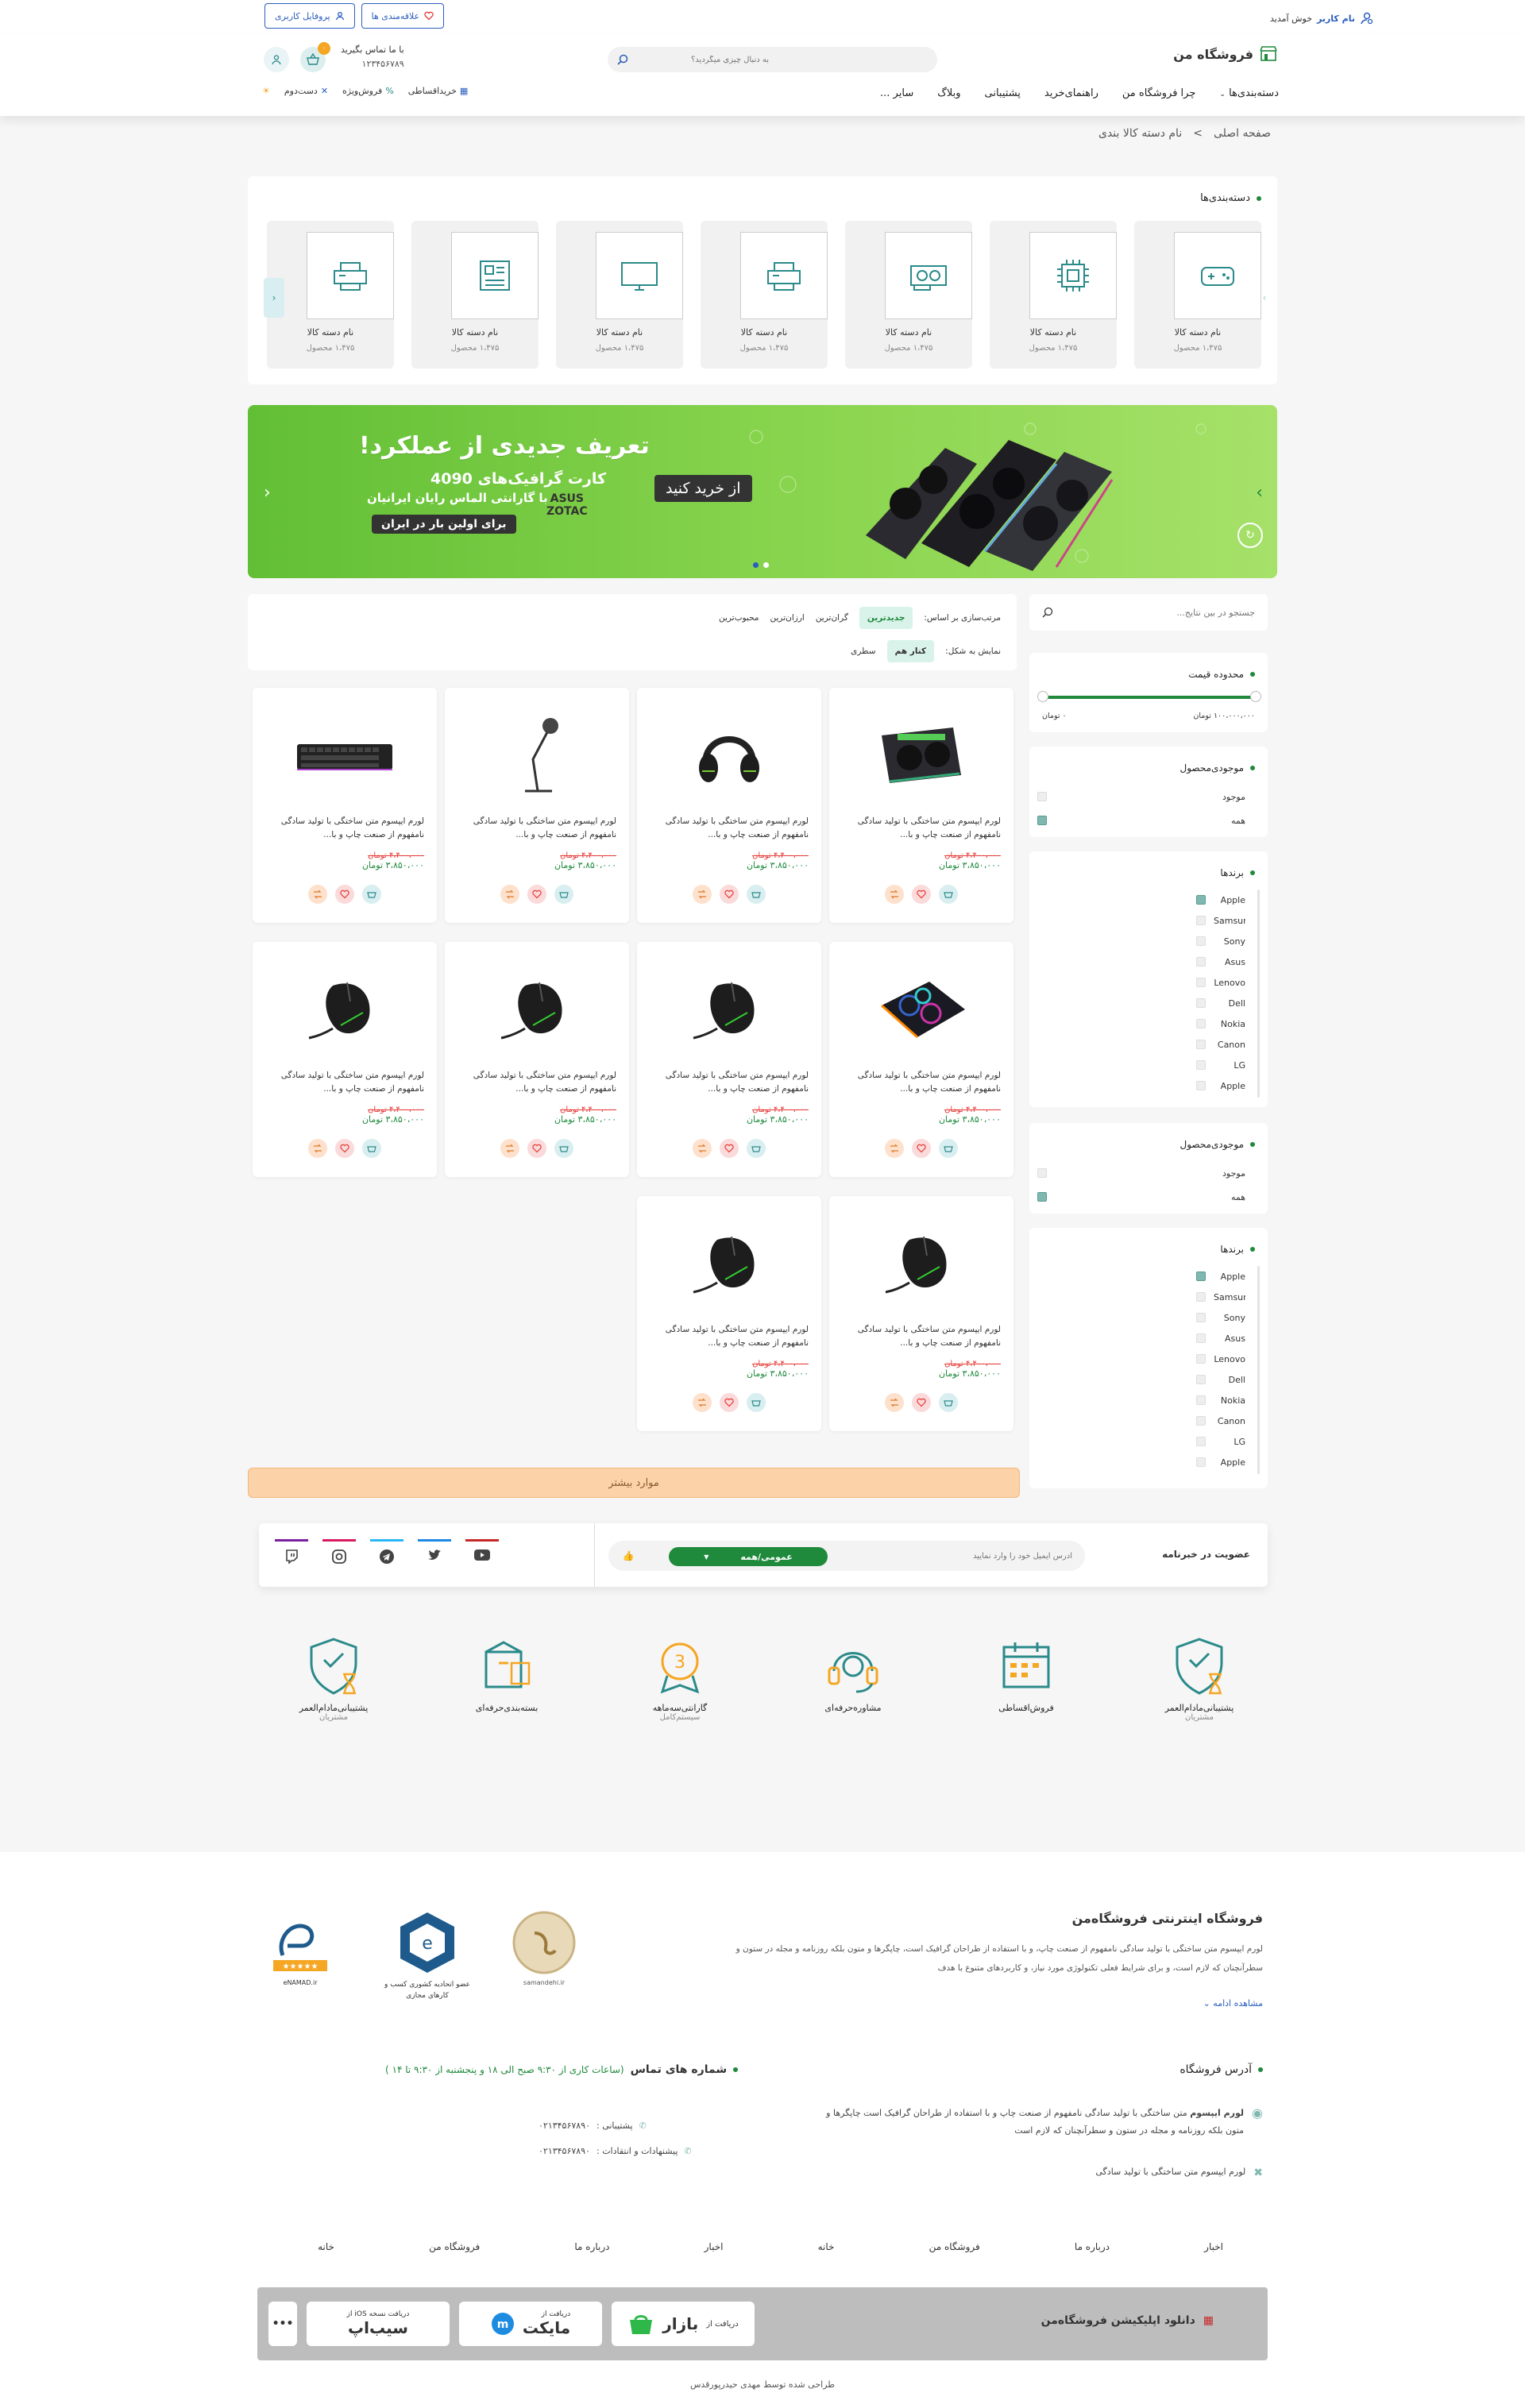  What do you see at coordinates (326, 2246) in the screenshot?
I see `footer-nav-link: خانه` at bounding box center [326, 2246].